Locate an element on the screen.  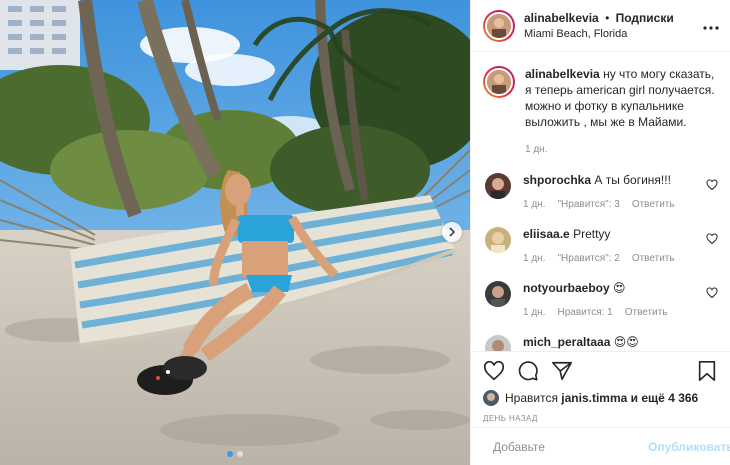
comment-username: notyourbaeboy is located at coordinates (566, 288).